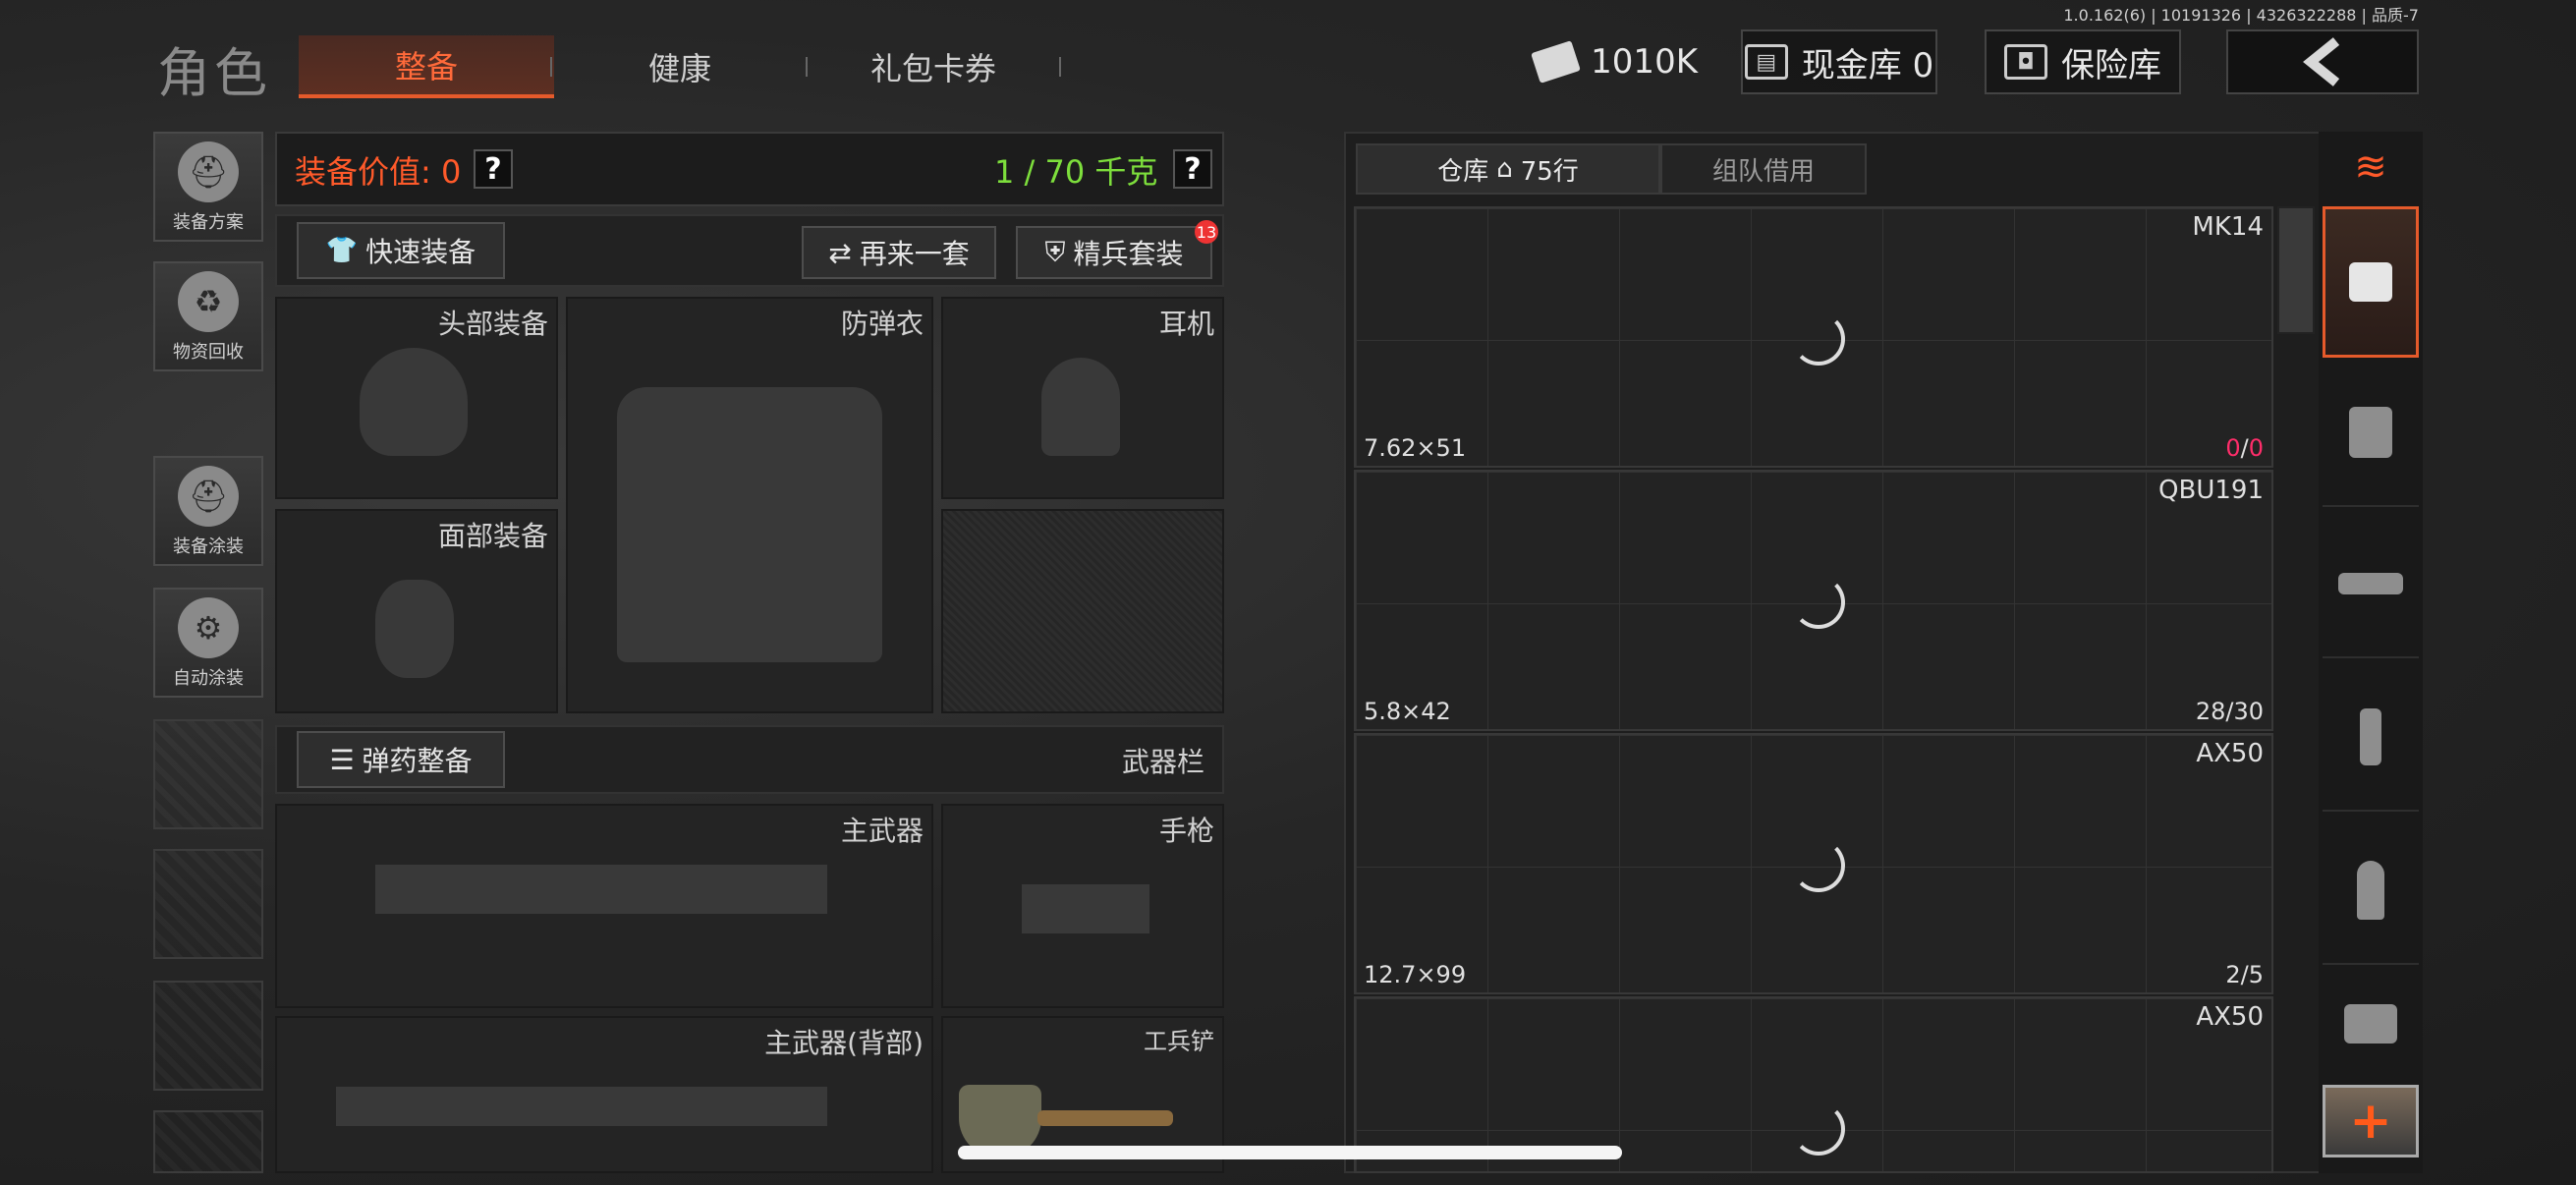 This screenshot has height=1185, width=2576. I want to click on armor-slot-label: 防弹衣, so click(882, 324).